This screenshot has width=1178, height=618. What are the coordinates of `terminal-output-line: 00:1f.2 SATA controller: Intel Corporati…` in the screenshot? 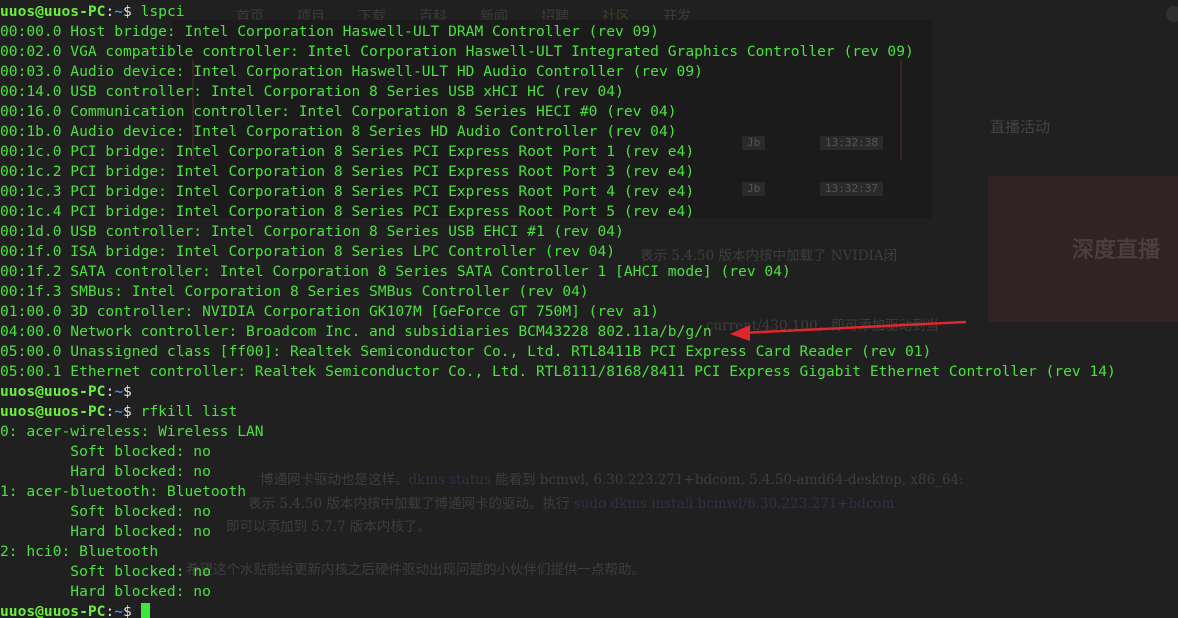 It's located at (395, 271).